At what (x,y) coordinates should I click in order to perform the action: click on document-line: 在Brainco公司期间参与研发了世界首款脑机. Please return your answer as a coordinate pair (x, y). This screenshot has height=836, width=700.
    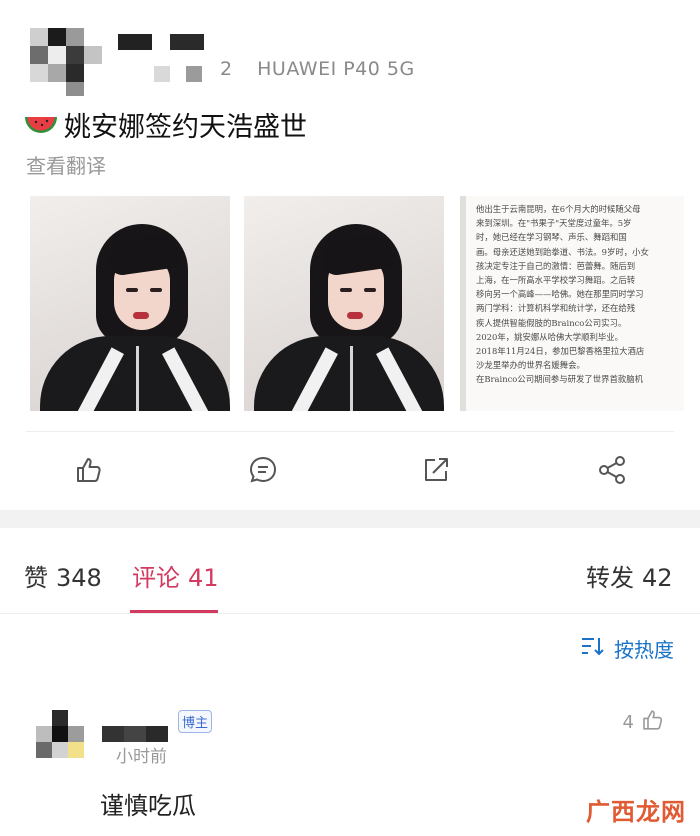
    Looking at the image, I should click on (559, 379).